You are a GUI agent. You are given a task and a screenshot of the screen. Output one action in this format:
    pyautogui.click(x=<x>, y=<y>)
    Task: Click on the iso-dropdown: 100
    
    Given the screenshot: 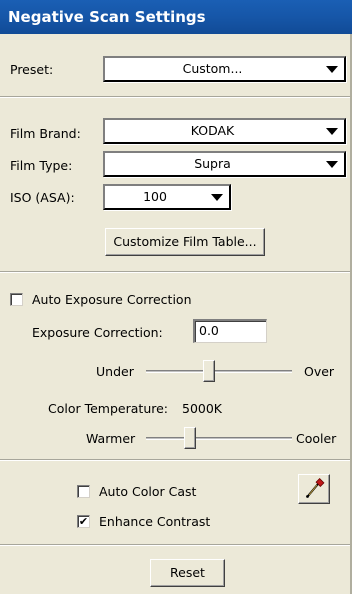 What is the action you would take?
    pyautogui.click(x=167, y=197)
    